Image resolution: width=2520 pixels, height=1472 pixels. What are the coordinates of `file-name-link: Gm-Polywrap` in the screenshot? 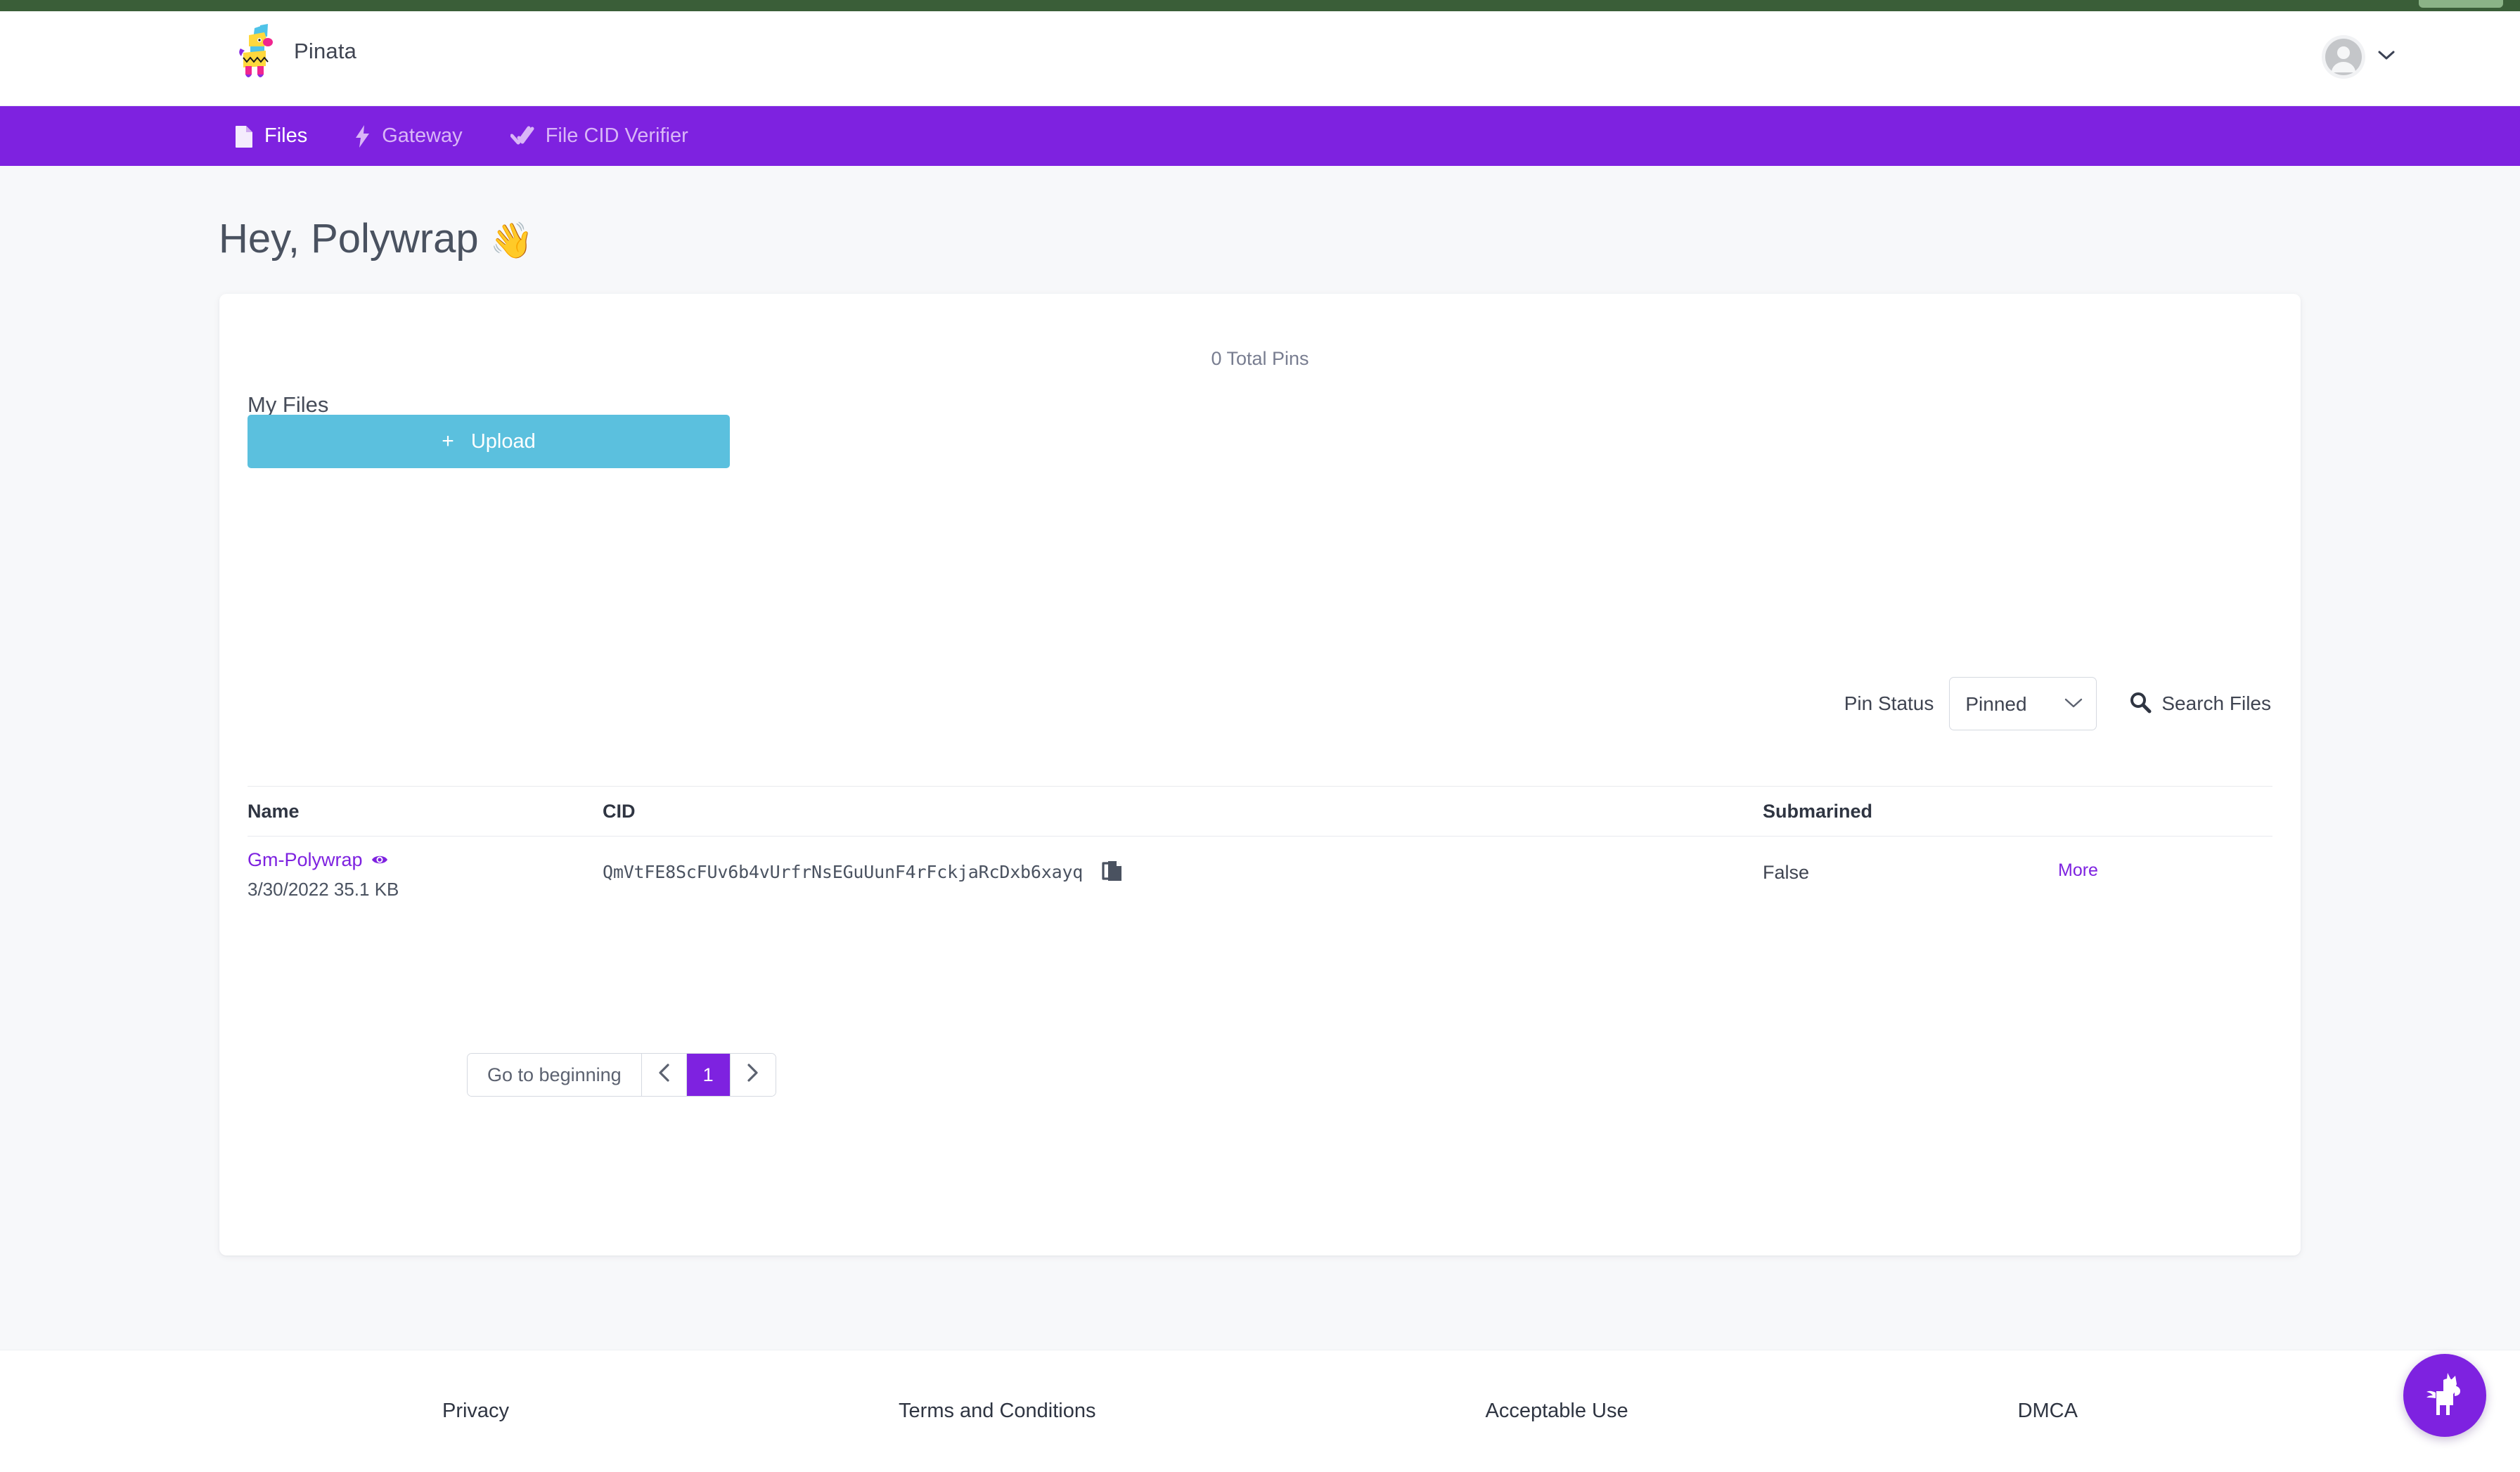 It's located at (318, 860).